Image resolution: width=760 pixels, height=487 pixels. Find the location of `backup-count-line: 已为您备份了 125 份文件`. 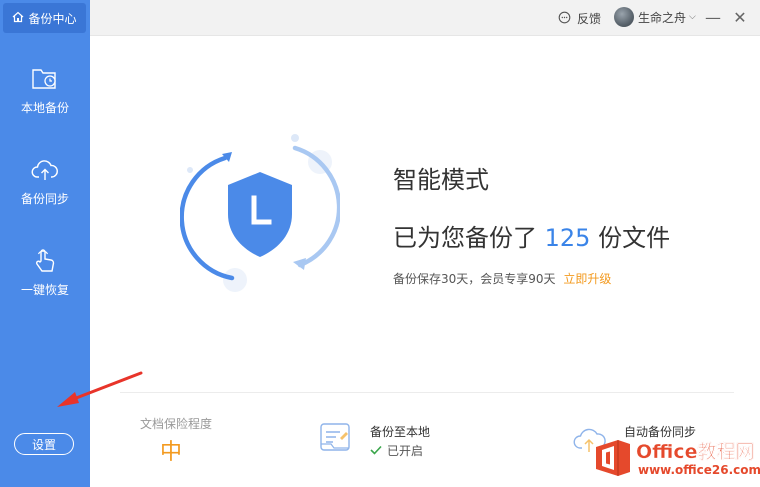

backup-count-line: 已为您备份了 125 份文件 is located at coordinates (531, 235).